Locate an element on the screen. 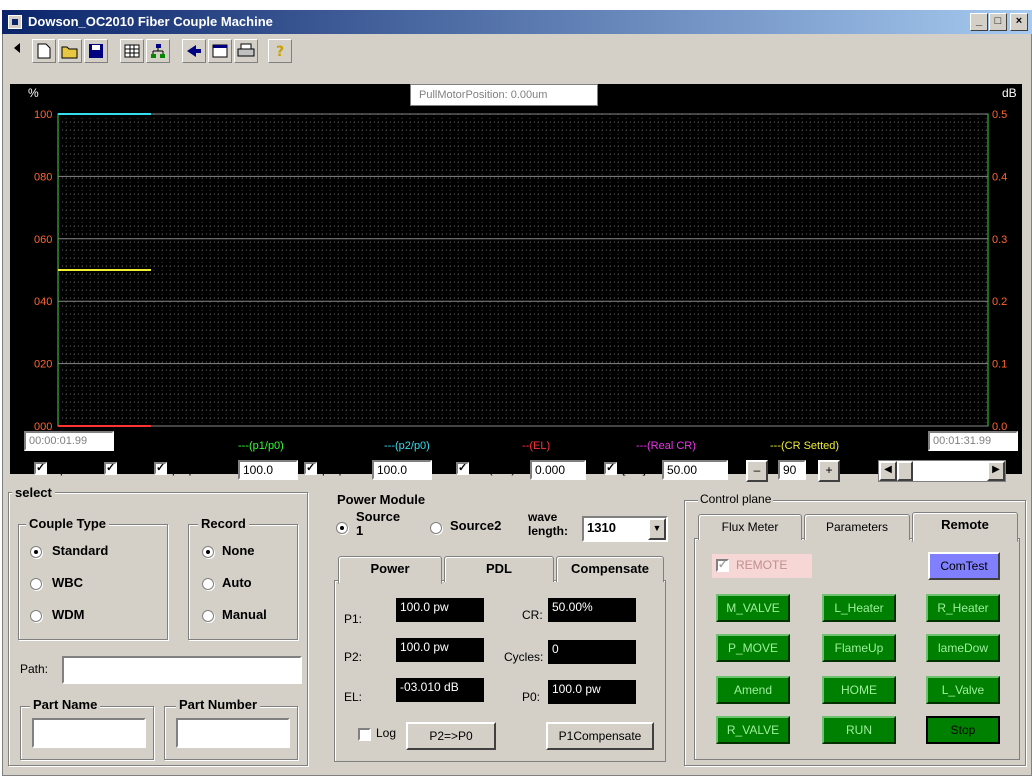 The image size is (1032, 776). new-file-icon is located at coordinates (44, 51).